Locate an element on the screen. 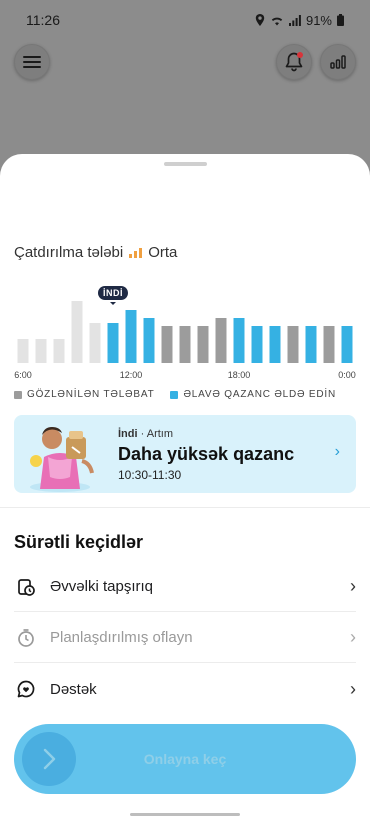 The image size is (370, 822). quick-links-title: Sürətli keçidlər is located at coordinates (79, 542).